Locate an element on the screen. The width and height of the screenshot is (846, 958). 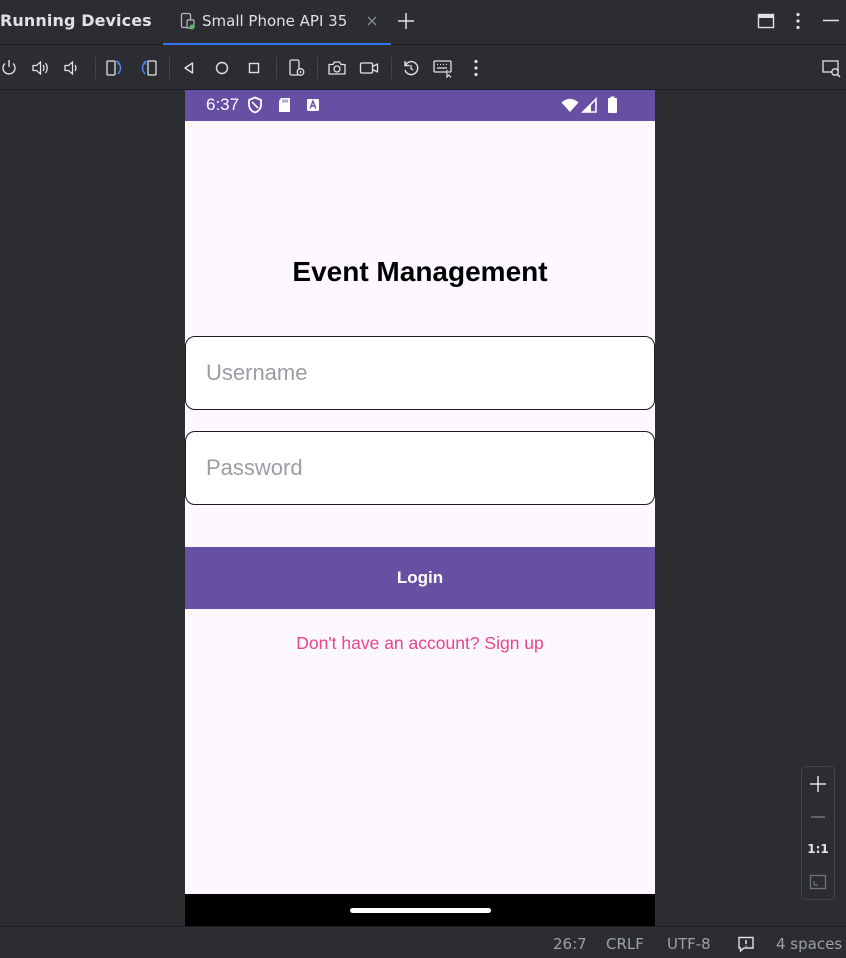
notifications-icon is located at coordinates (746, 944).